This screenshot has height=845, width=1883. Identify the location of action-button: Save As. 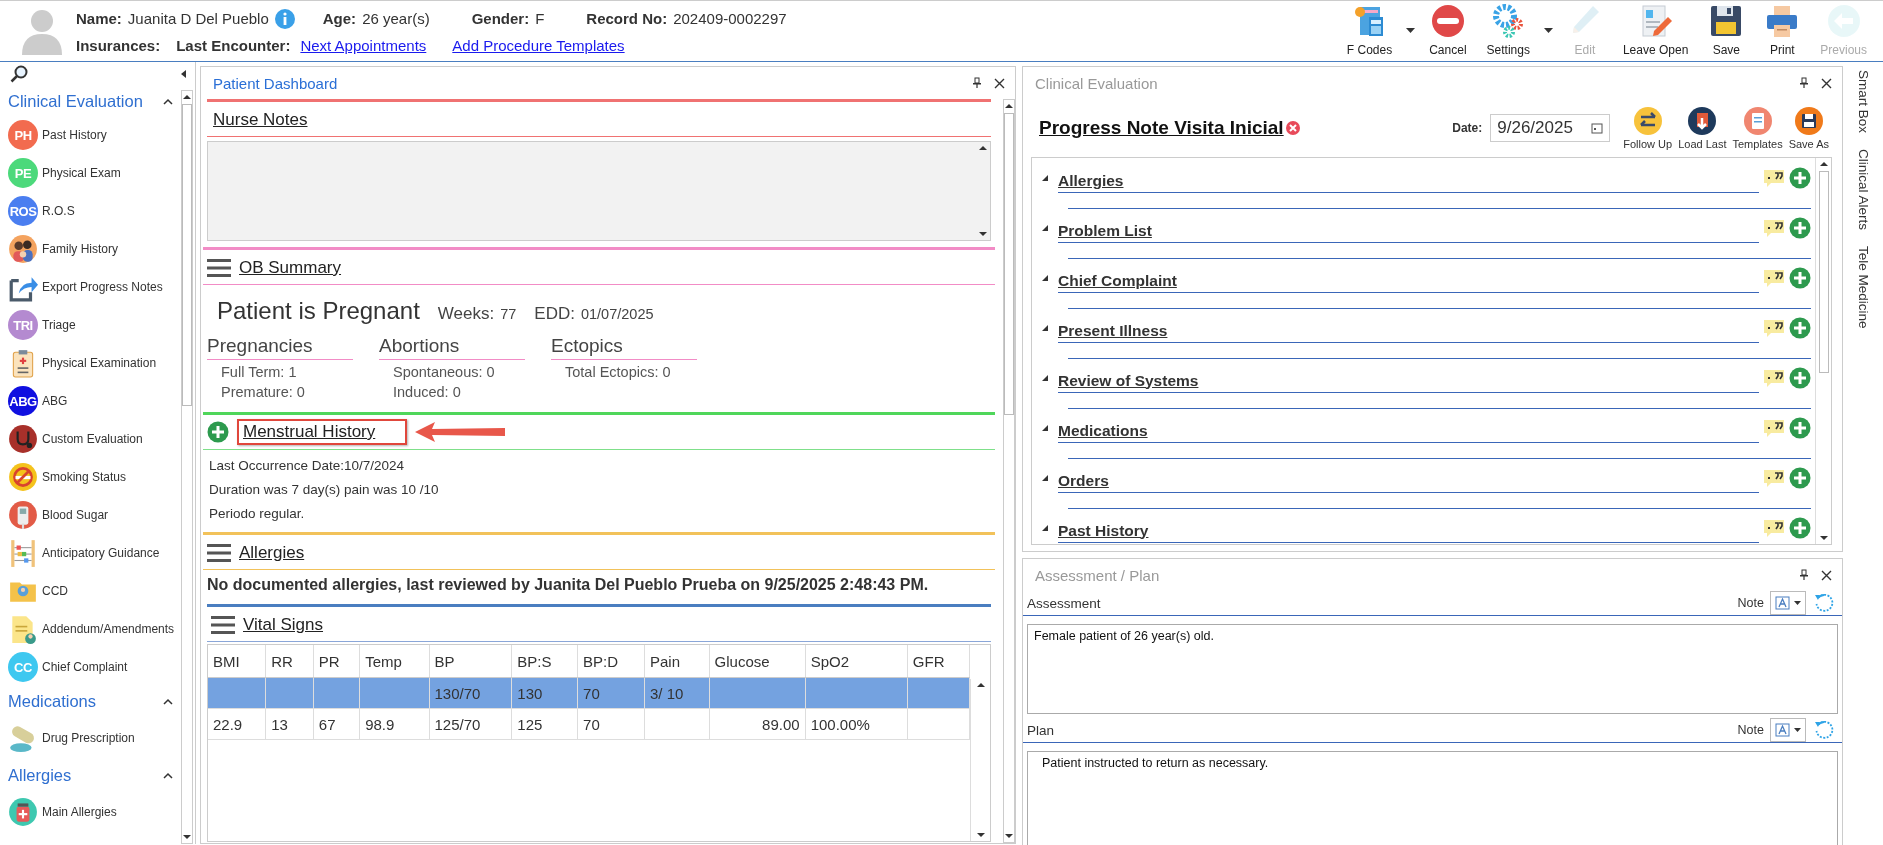
(1808, 128).